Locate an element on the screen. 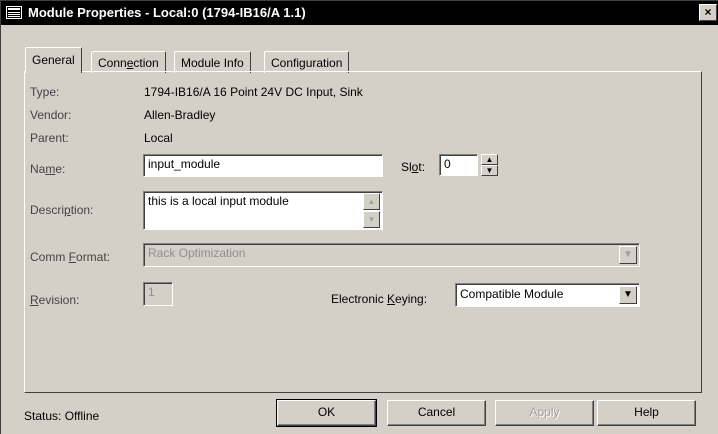 The image size is (718, 434). status-value: Offline is located at coordinates (82, 416).